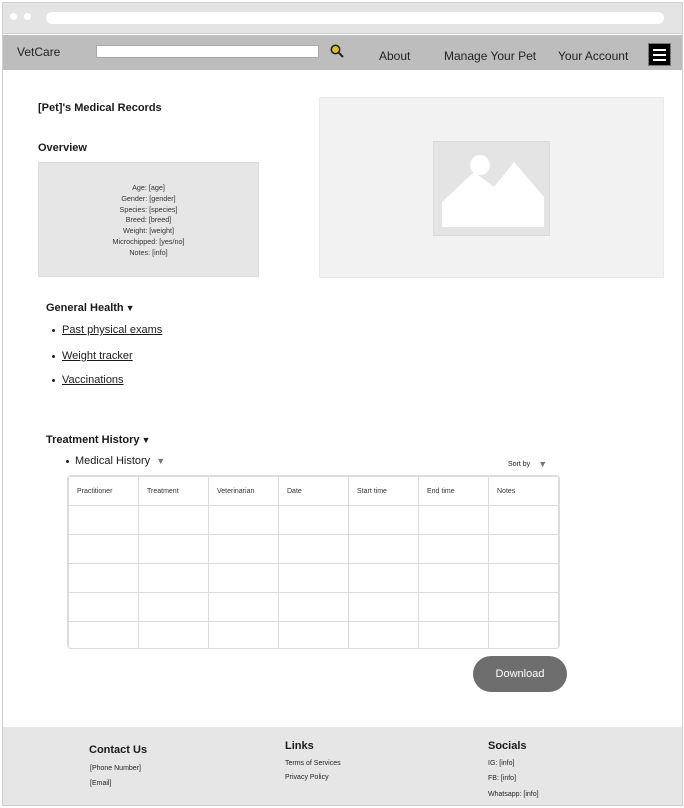 This screenshot has height=808, width=684. Describe the element at coordinates (243, 491) in the screenshot. I see `column-header: Veterinarian` at that location.